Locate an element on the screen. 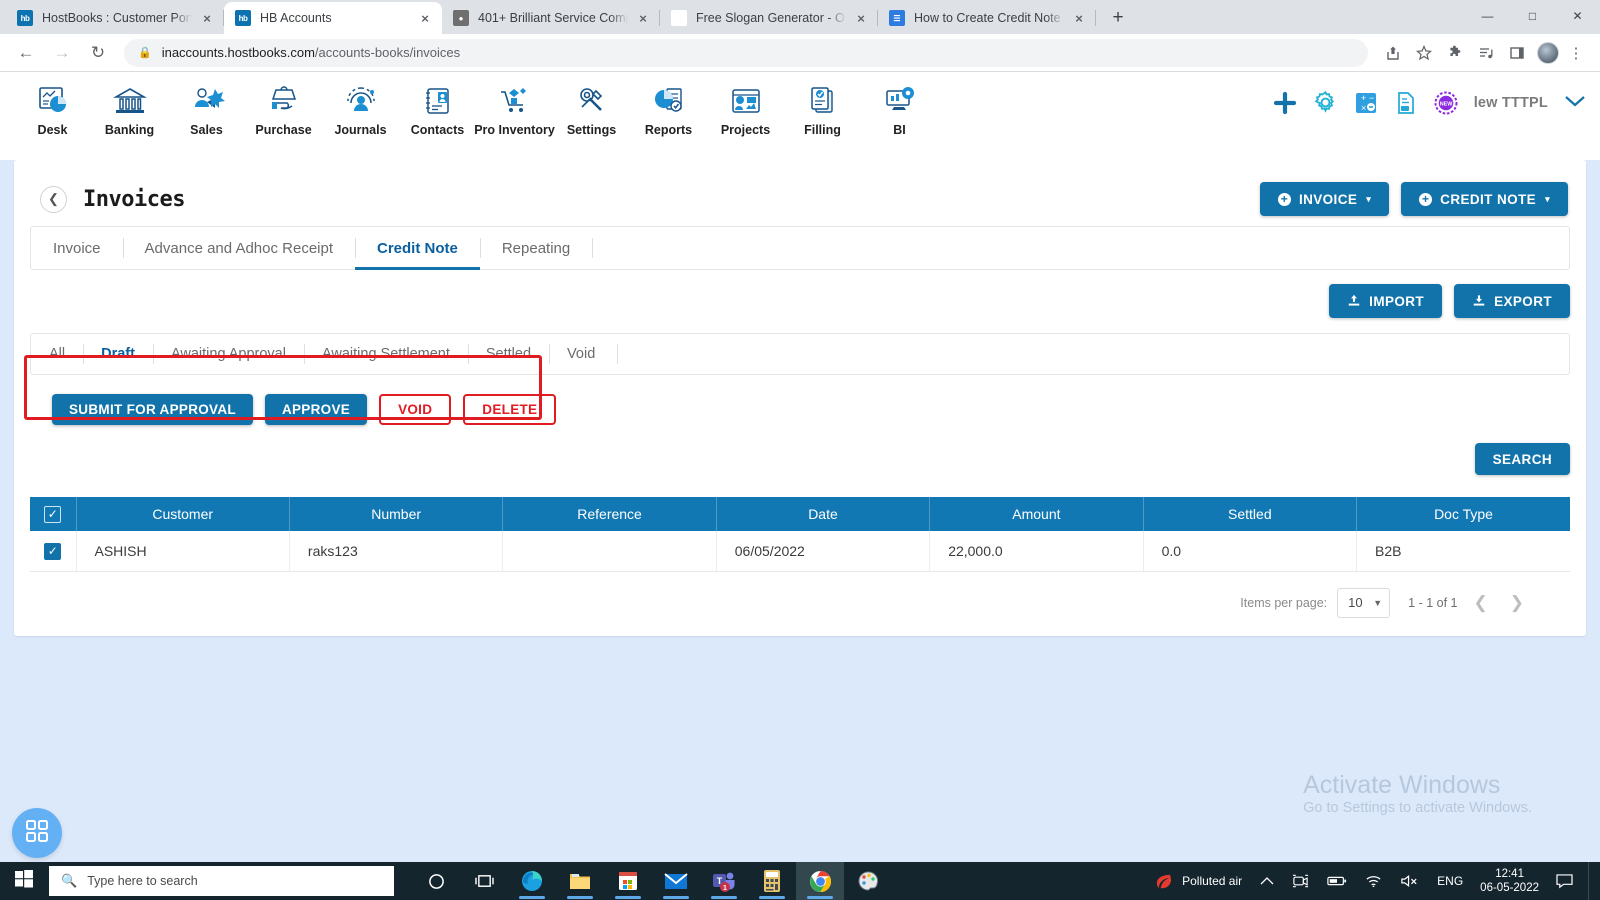 The image size is (1600, 900). window-close-icon: ✕ is located at coordinates (1577, 16).